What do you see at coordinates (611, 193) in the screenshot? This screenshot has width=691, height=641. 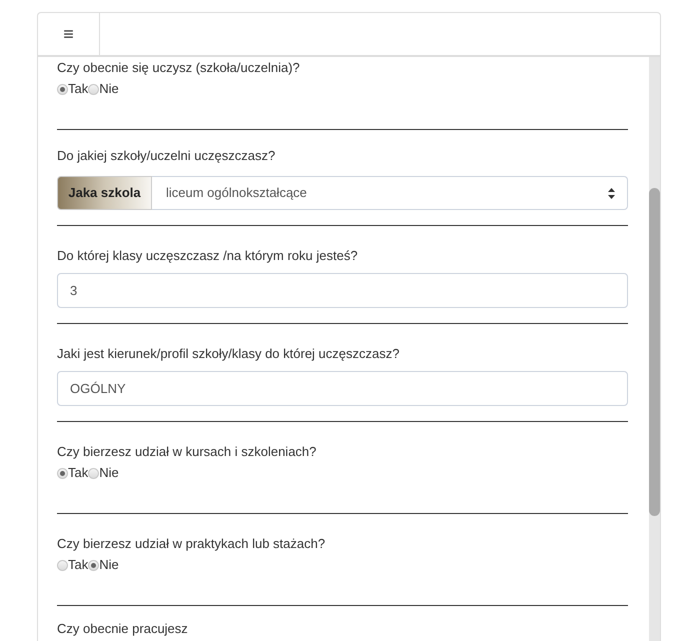 I see `sort-icon` at bounding box center [611, 193].